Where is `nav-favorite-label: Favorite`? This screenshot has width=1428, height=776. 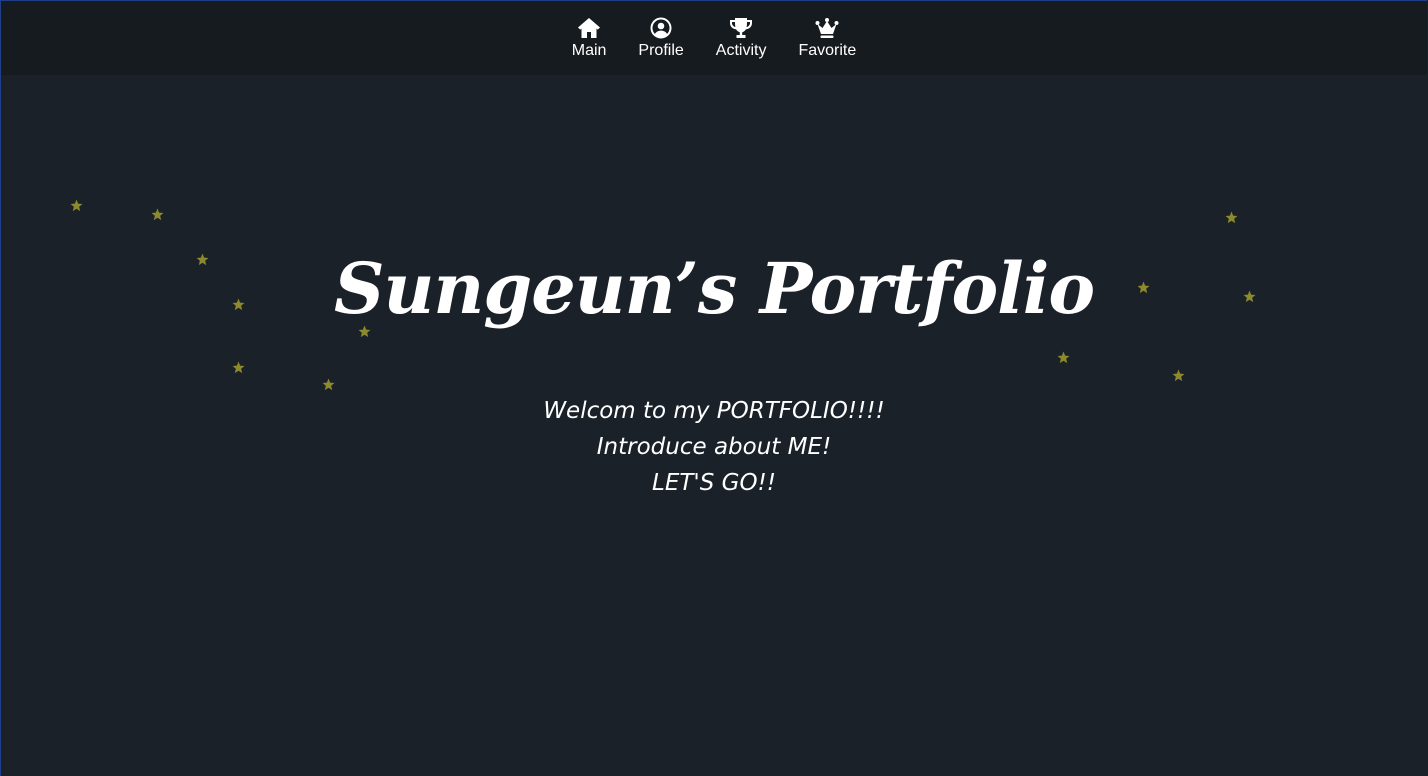 nav-favorite-label: Favorite is located at coordinates (827, 50).